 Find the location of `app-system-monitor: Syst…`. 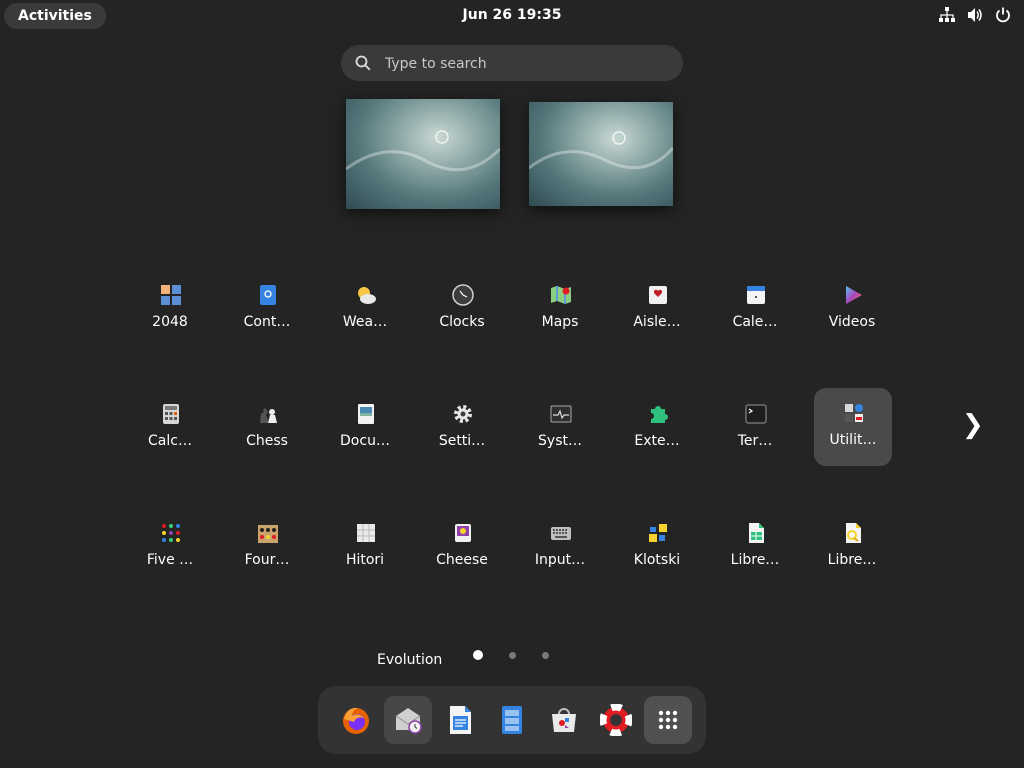

app-system-monitor: Syst… is located at coordinates (560, 428).